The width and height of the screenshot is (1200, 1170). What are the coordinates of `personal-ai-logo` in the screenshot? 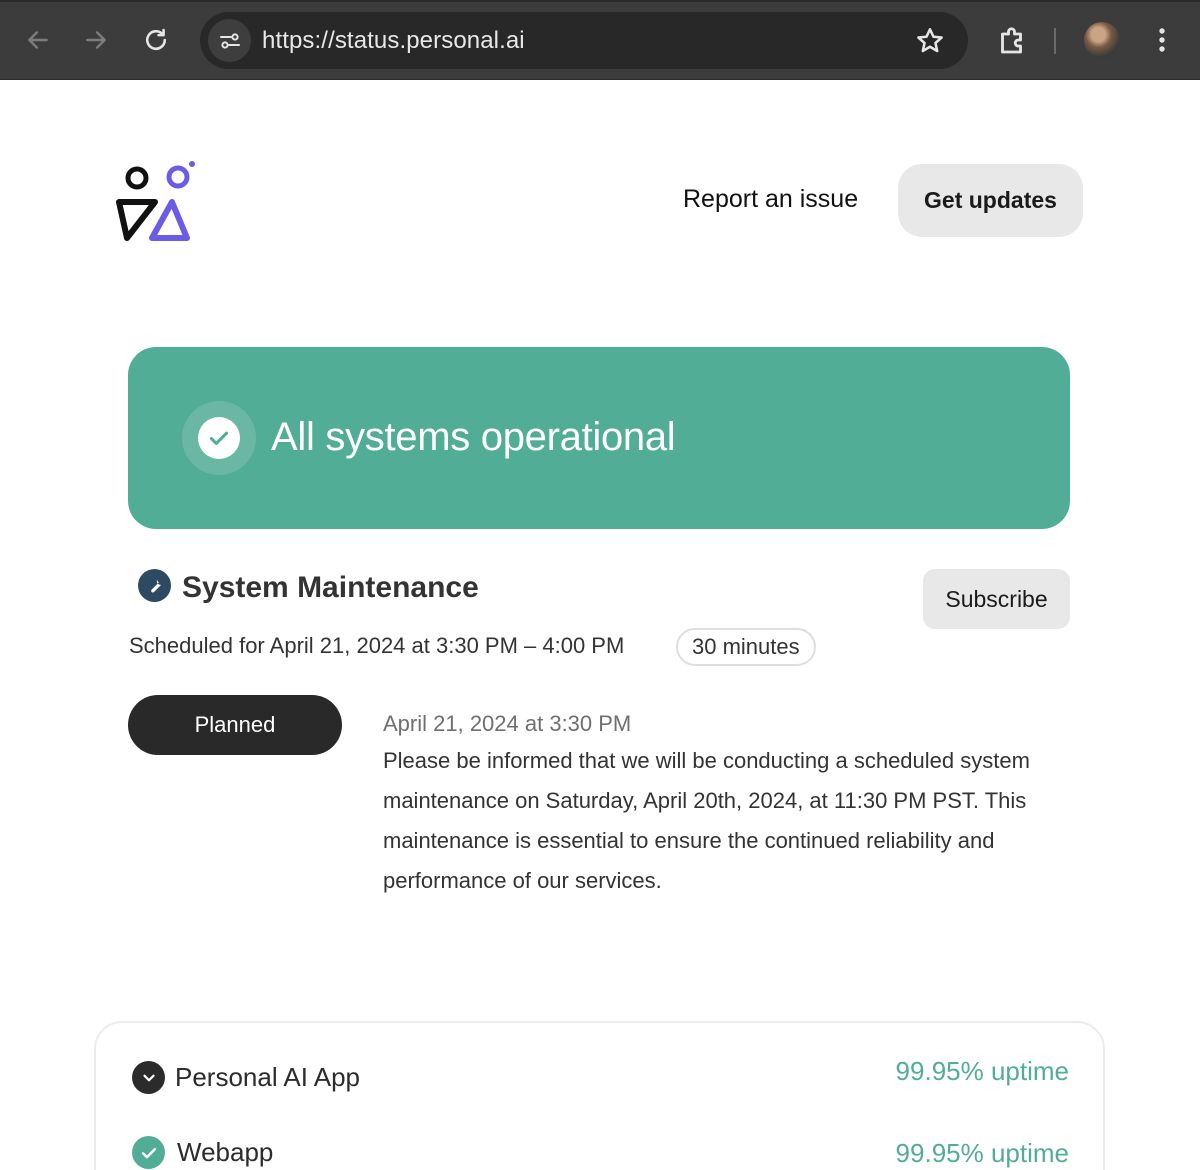 It's located at (154, 201).